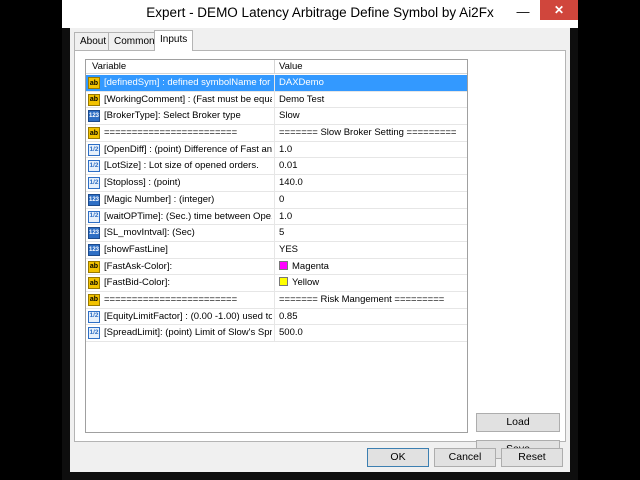 Image resolution: width=640 pixels, height=480 pixels. What do you see at coordinates (465, 457) in the screenshot?
I see `cancel-button: Cancel` at bounding box center [465, 457].